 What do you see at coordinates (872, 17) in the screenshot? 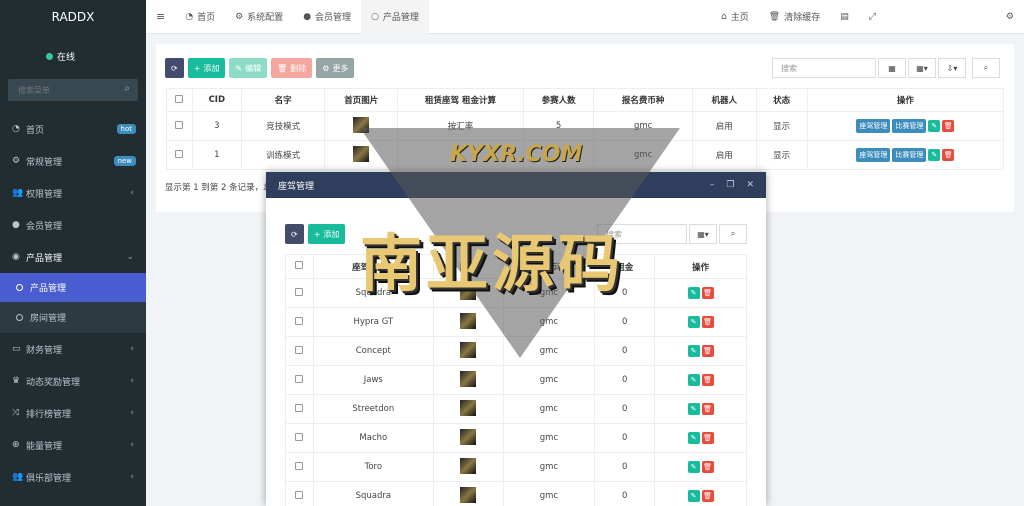
I see `fullscreen-icon: ⤢` at bounding box center [872, 17].